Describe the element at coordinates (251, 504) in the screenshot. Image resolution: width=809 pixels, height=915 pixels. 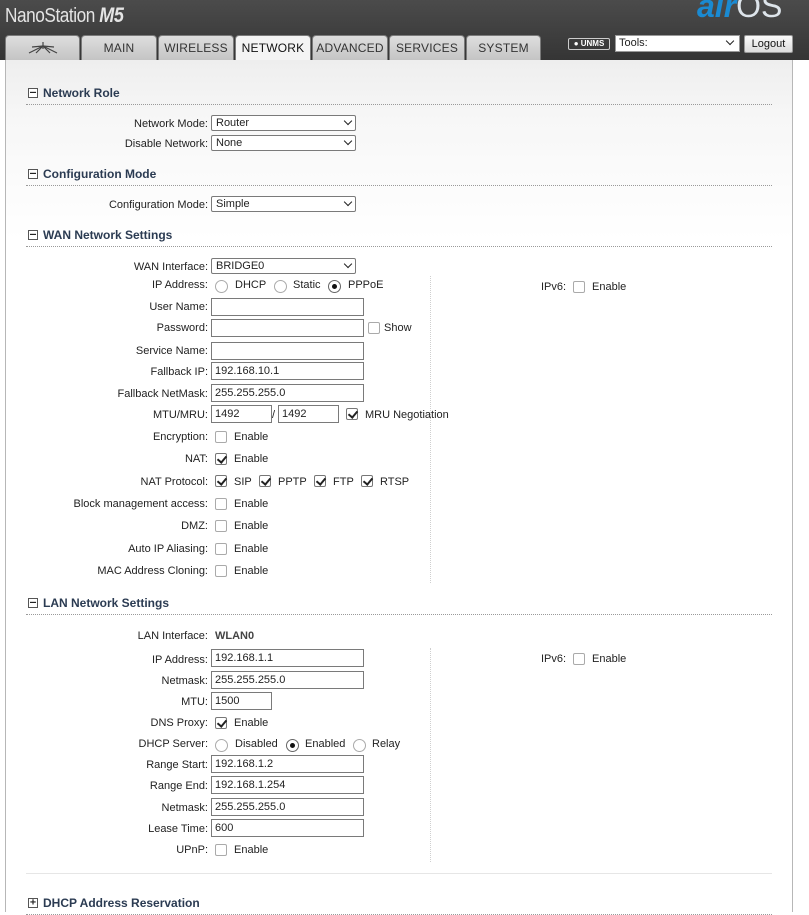
I see `block-management-enable-label: Enable` at that location.